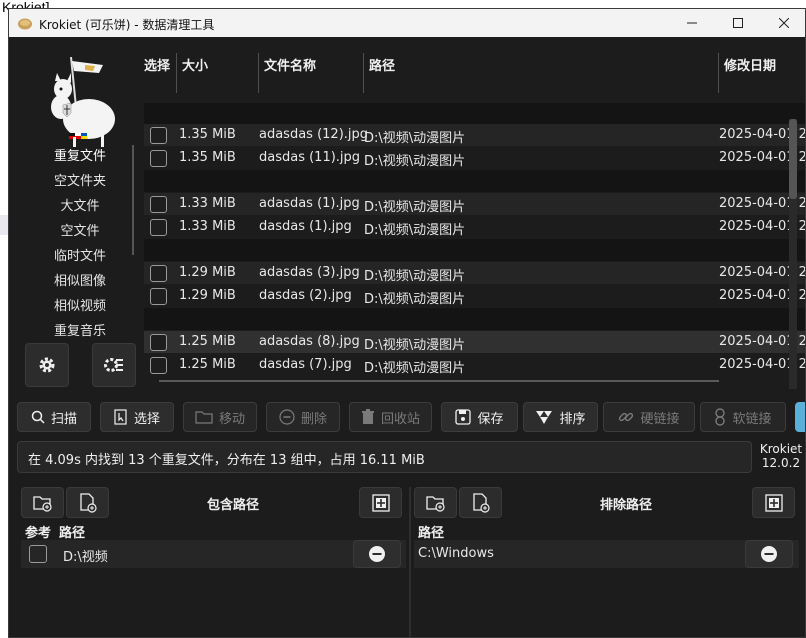 The image size is (806, 638). I want to click on exclude-path-row: C:\Windows, so click(606, 554).